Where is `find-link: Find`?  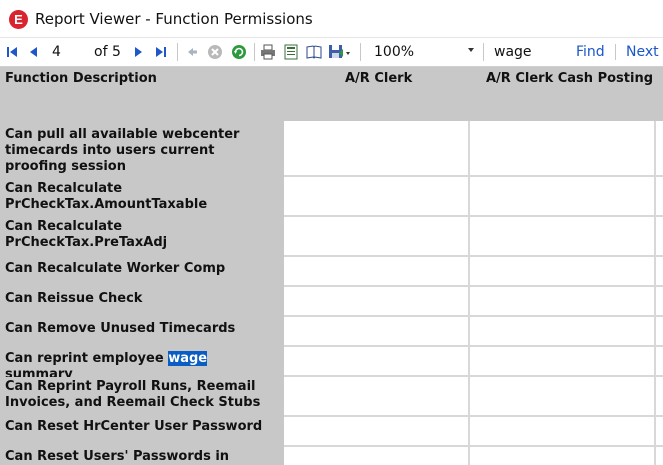
find-link: Find is located at coordinates (590, 52).